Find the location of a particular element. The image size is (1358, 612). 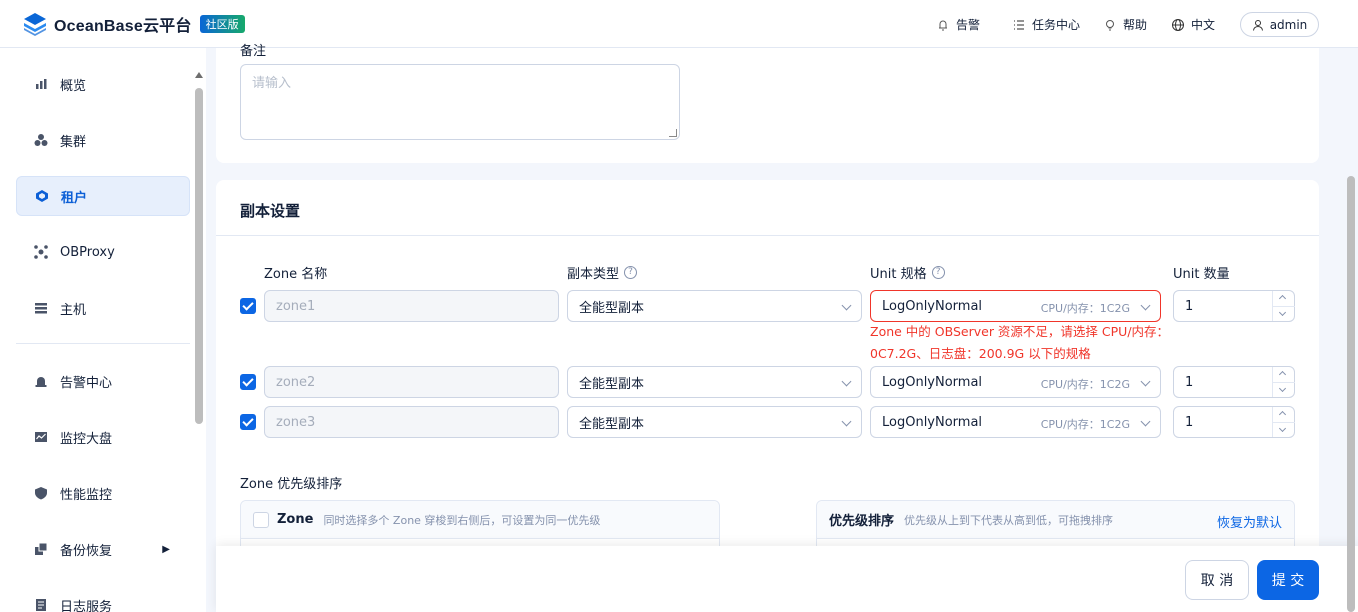

zone1-checkbox is located at coordinates (248, 306).